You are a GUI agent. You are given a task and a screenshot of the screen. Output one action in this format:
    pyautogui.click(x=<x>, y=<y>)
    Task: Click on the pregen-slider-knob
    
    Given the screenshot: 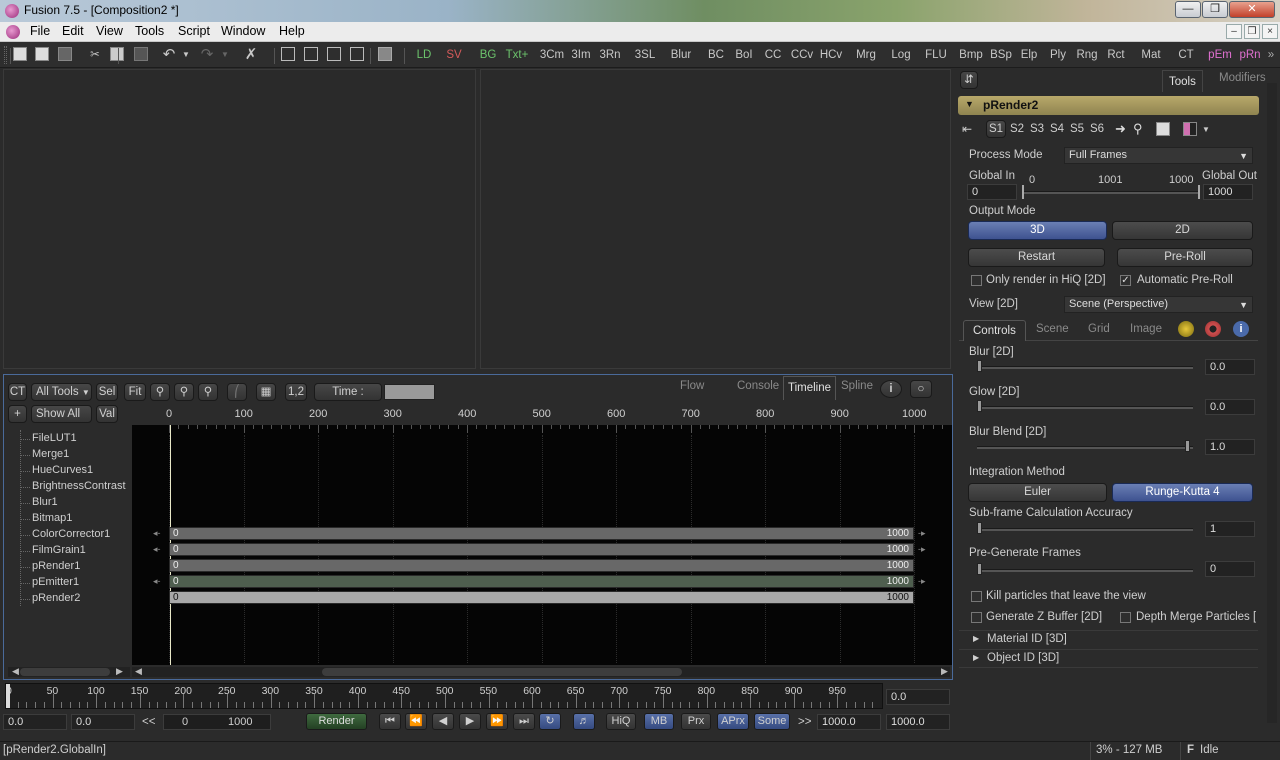 What is the action you would take?
    pyautogui.click(x=979, y=569)
    